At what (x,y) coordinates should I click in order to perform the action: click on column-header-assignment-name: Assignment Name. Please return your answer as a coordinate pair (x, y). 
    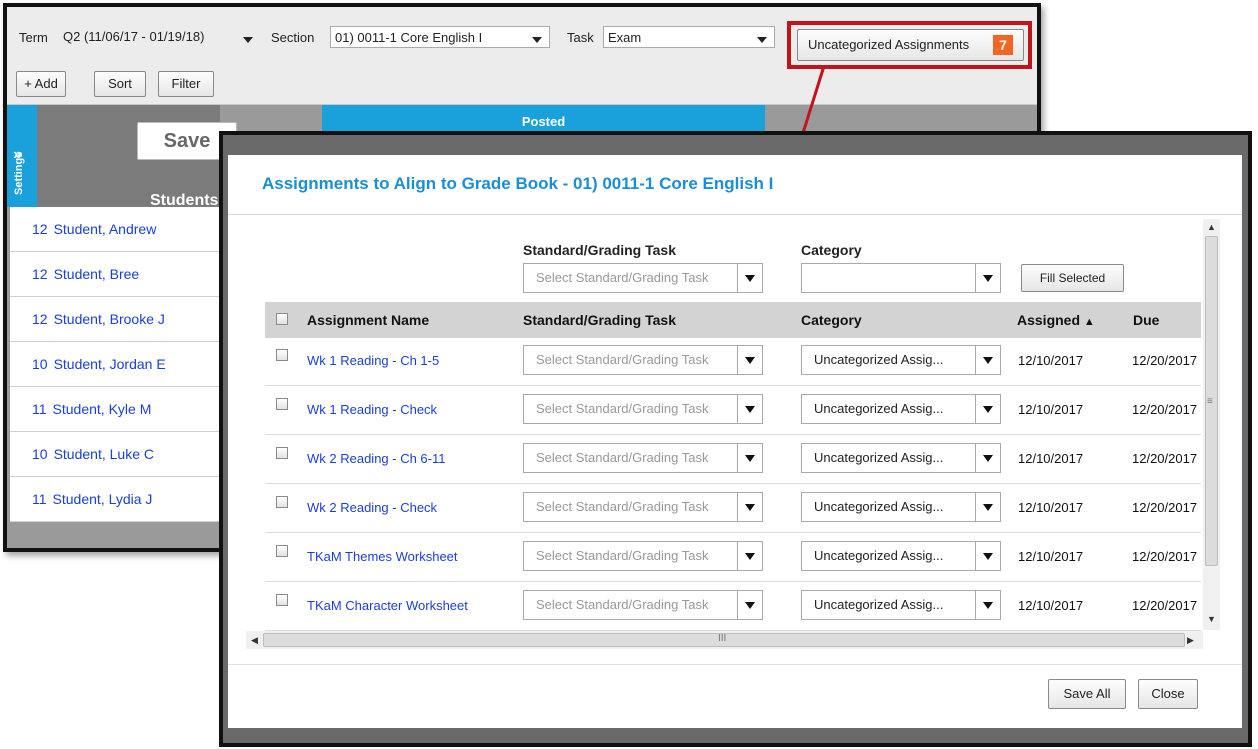
    Looking at the image, I should click on (368, 320).